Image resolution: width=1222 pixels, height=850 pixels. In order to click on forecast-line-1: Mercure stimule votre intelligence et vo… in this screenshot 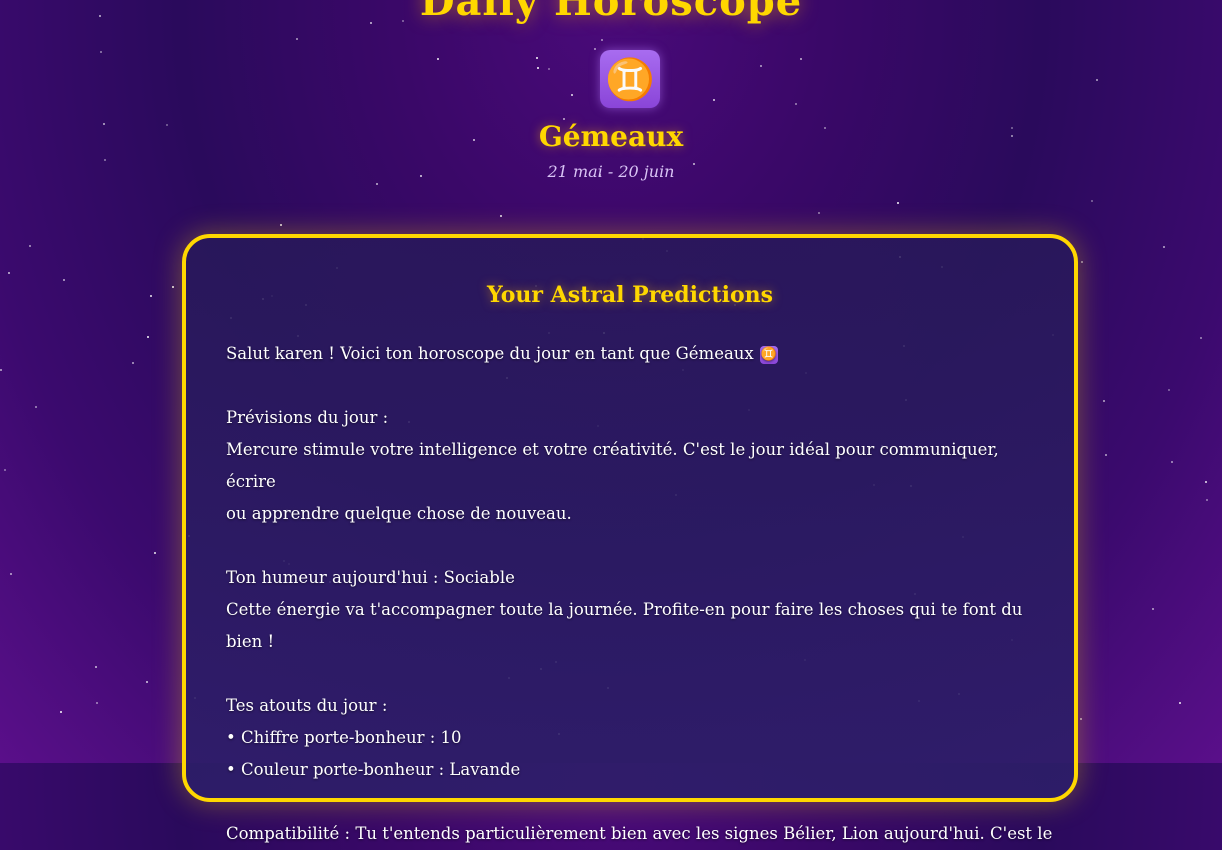, I will do `click(612, 465)`.